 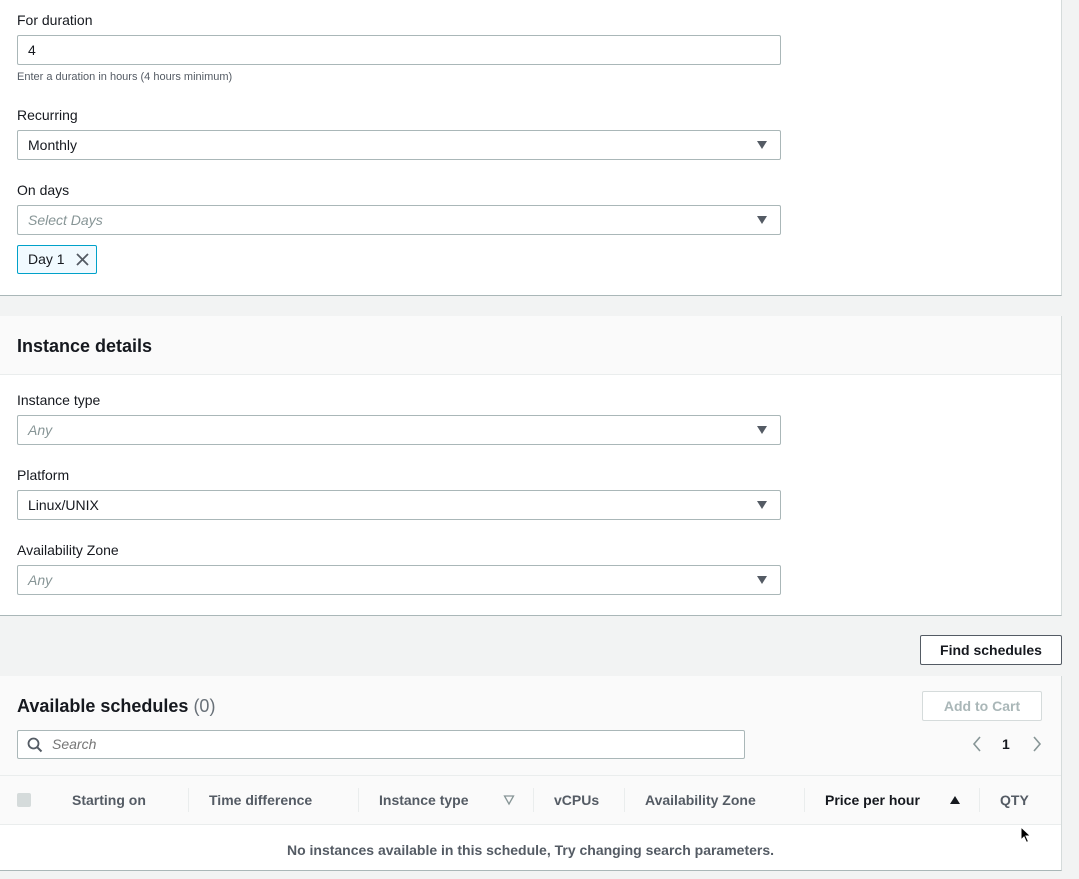 What do you see at coordinates (24, 800) in the screenshot?
I see `select-all-checkbox` at bounding box center [24, 800].